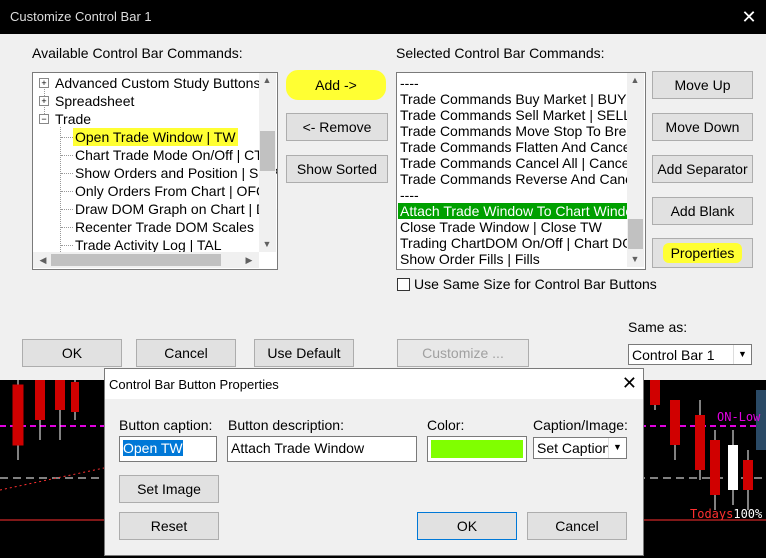 This screenshot has height=558, width=766. Describe the element at coordinates (73, 119) in the screenshot. I see `tree-item: Trade` at that location.